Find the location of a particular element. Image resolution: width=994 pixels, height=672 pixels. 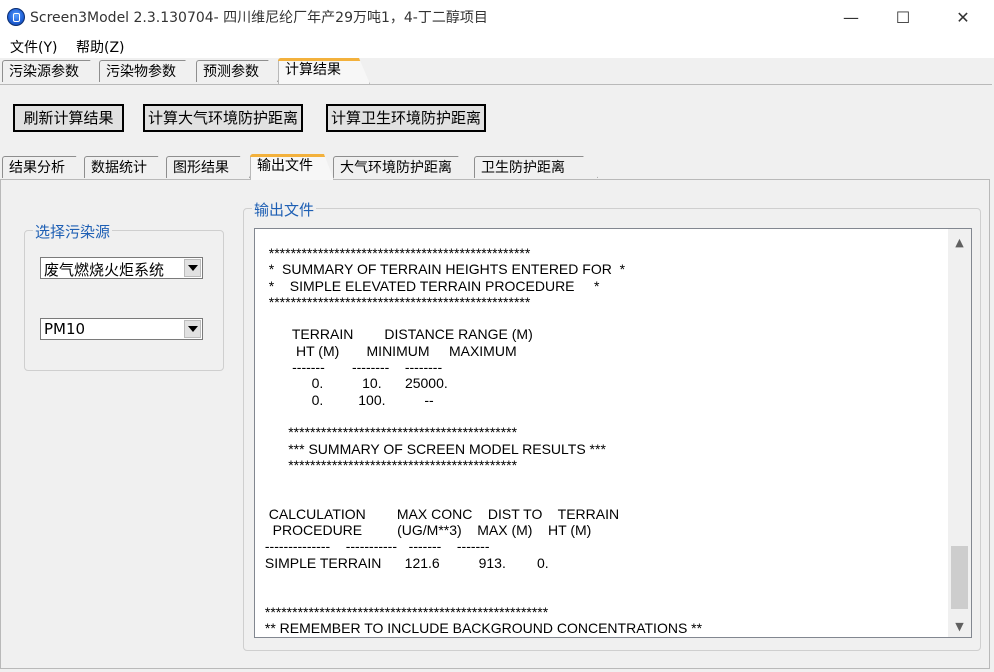

pollutant-select-value: PM10 is located at coordinates (65, 329).